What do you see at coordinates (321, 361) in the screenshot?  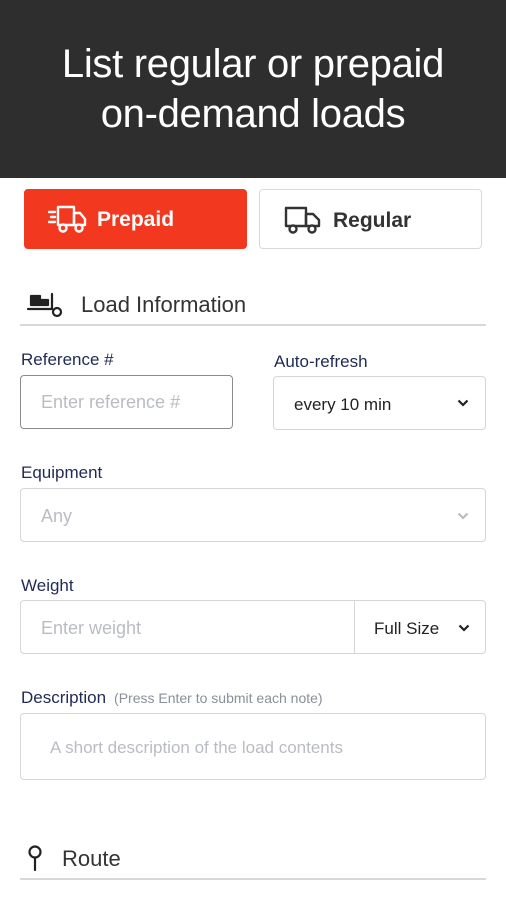 I see `auto-refresh-label: Auto-refresh` at bounding box center [321, 361].